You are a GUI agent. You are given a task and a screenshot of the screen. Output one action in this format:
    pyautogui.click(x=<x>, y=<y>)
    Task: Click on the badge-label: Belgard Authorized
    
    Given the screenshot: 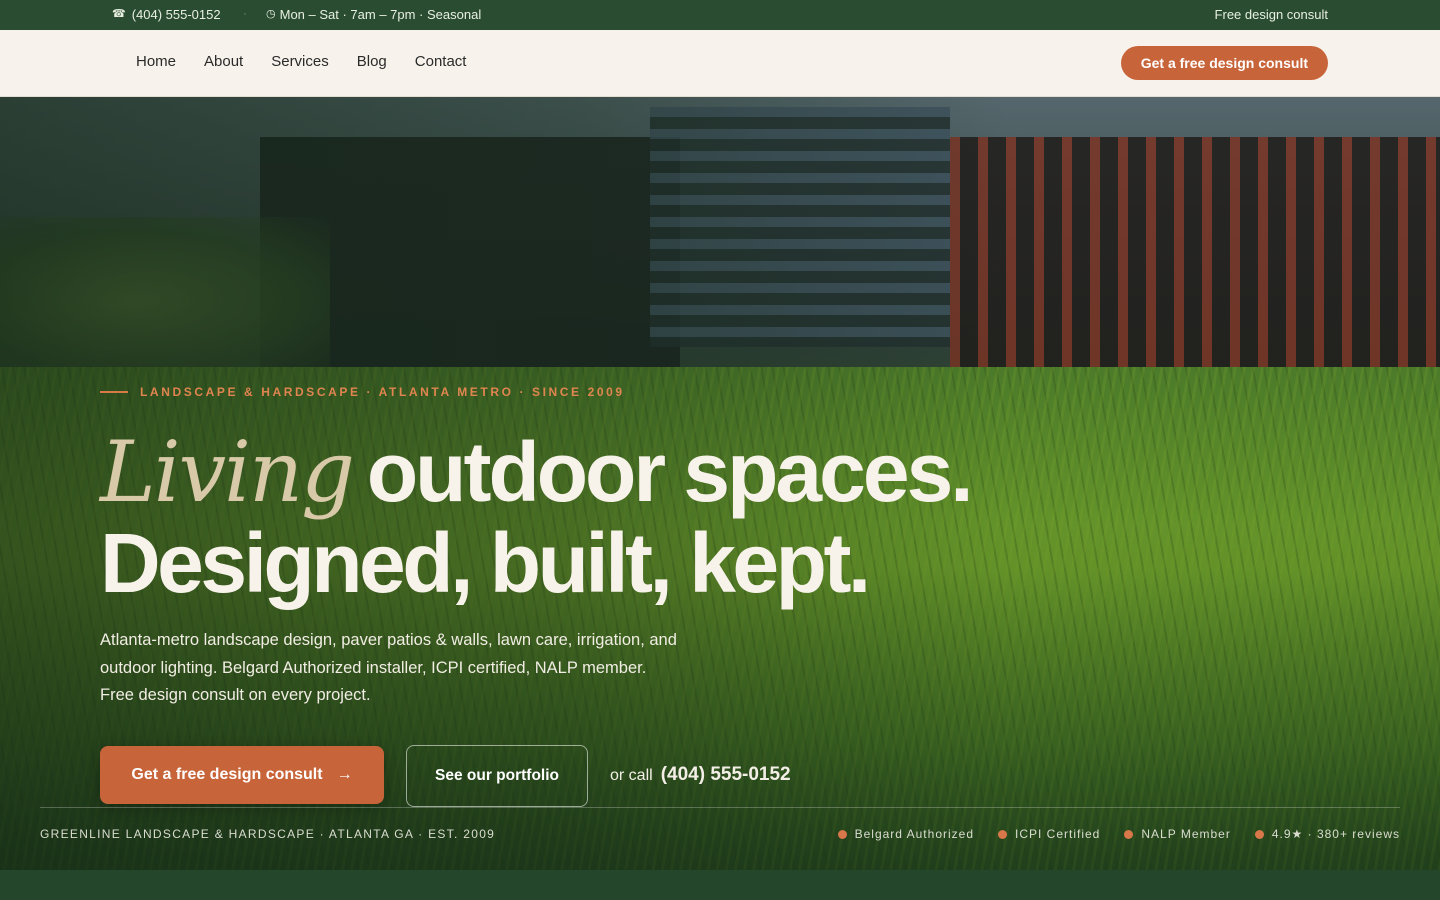 What is the action you would take?
    pyautogui.click(x=914, y=834)
    